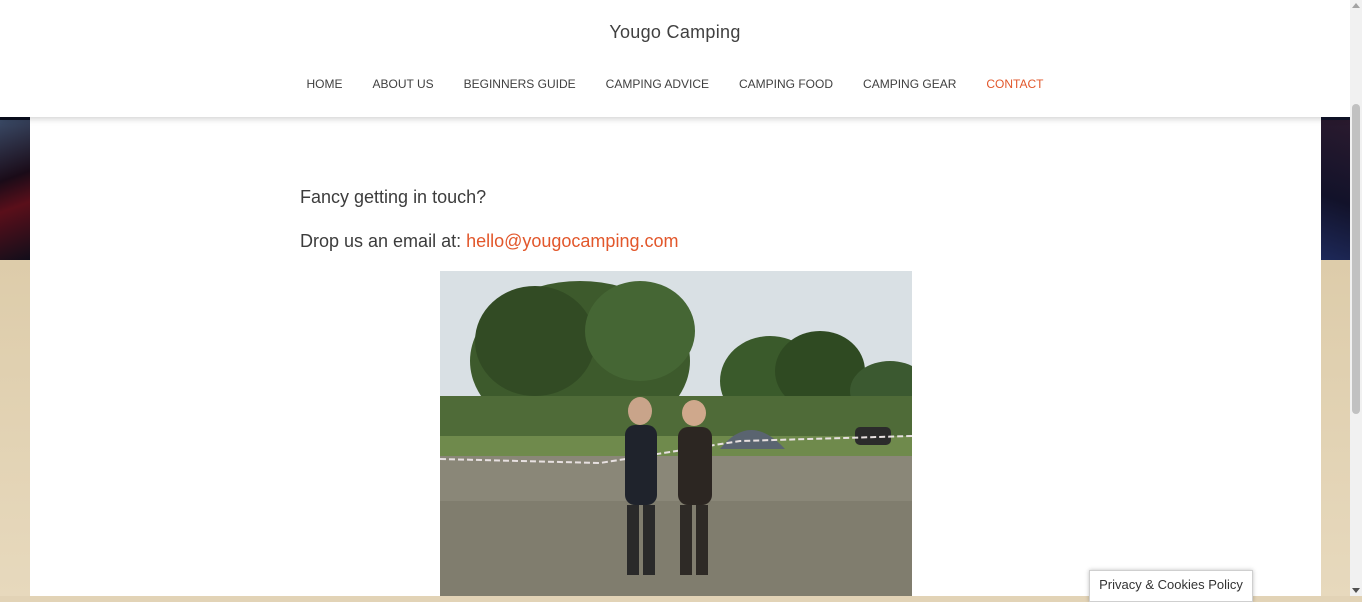 The width and height of the screenshot is (1362, 602). Describe the element at coordinates (393, 197) in the screenshot. I see `intro-text: Fancy getting in touch?` at that location.